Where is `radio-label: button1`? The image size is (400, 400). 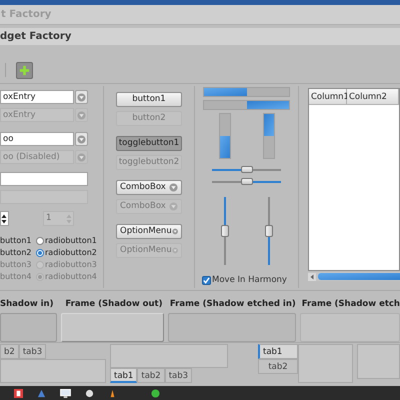 radio-label: button1 is located at coordinates (18, 241).